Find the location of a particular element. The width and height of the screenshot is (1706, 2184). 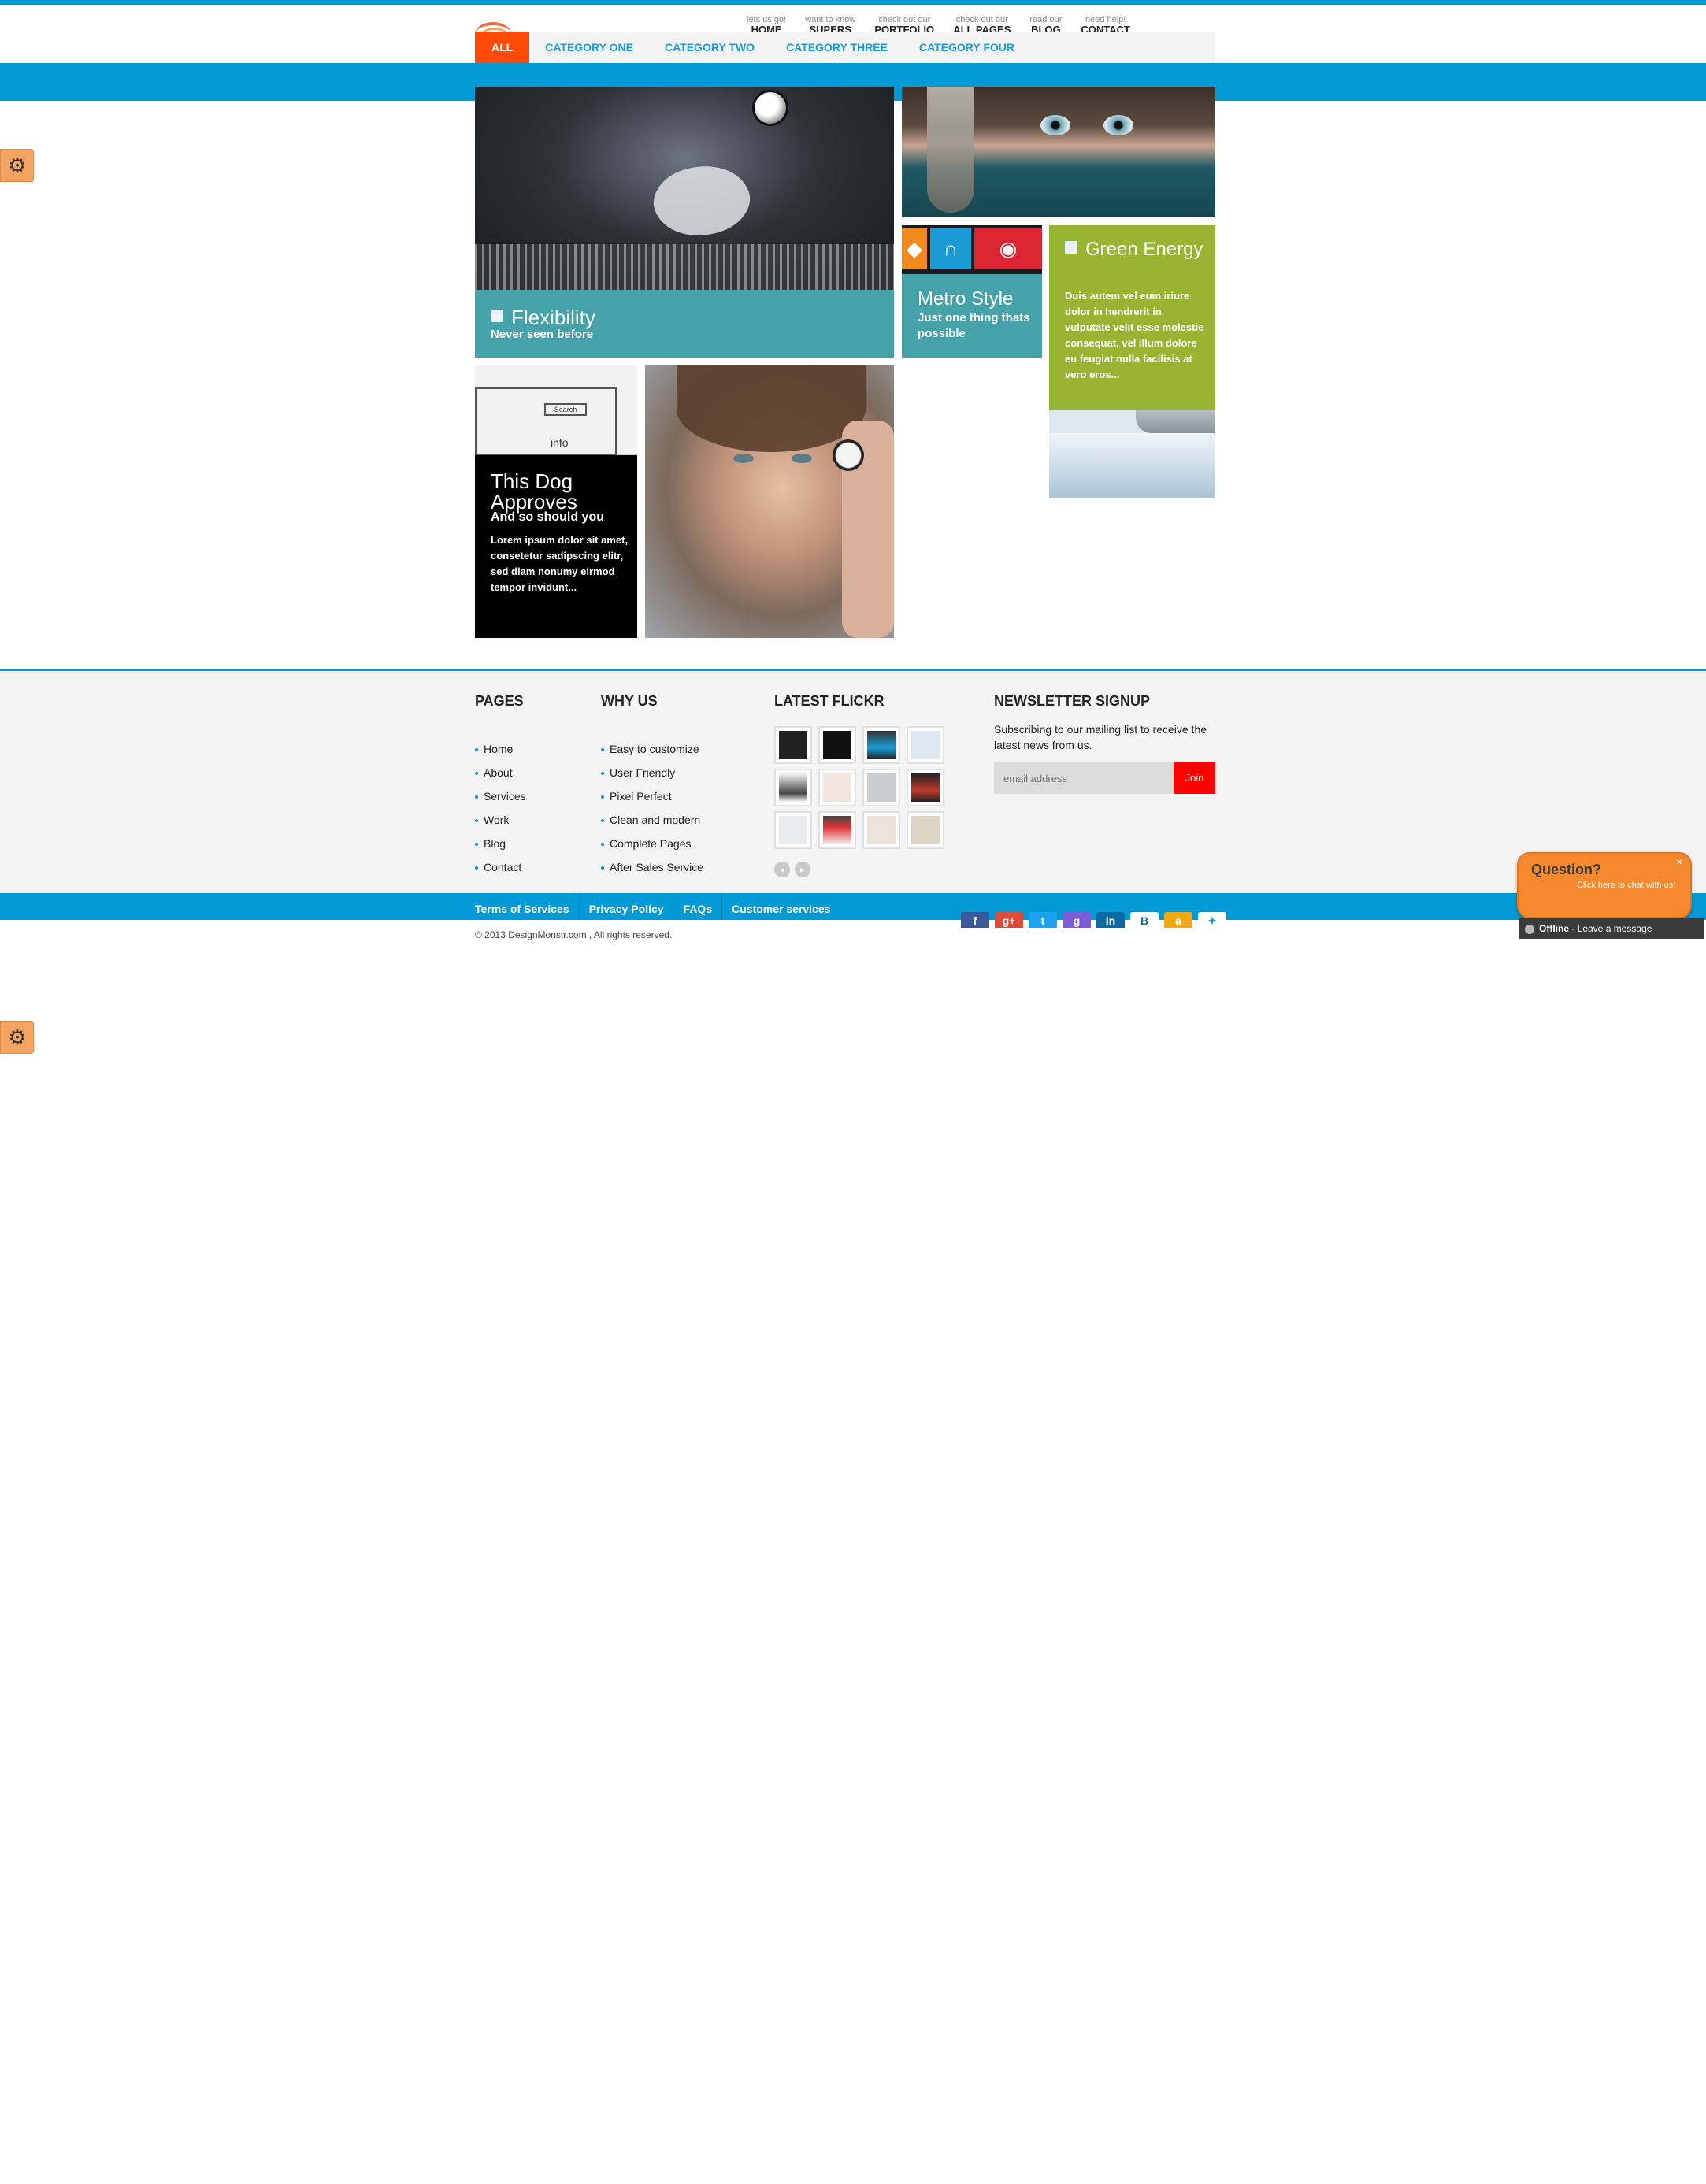

nav-item-all-pages: check out our ALL PAGES is located at coordinates (982, 23).